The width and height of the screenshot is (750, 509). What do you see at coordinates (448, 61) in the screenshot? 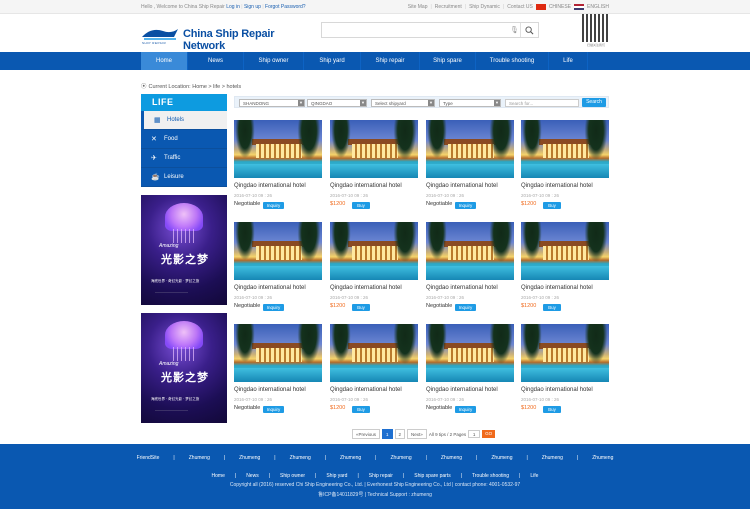
I see `nav-ship-spare: Ship spare` at bounding box center [448, 61].